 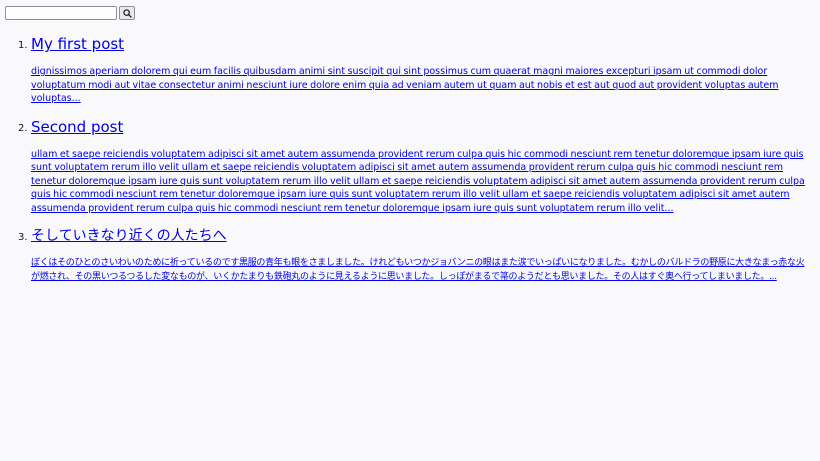 I want to click on search-input, so click(x=61, y=13).